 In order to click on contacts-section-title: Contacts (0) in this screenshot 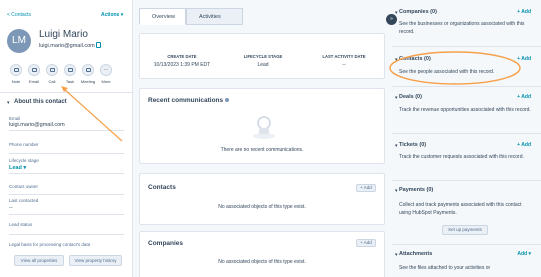, I will do `click(415, 59)`.